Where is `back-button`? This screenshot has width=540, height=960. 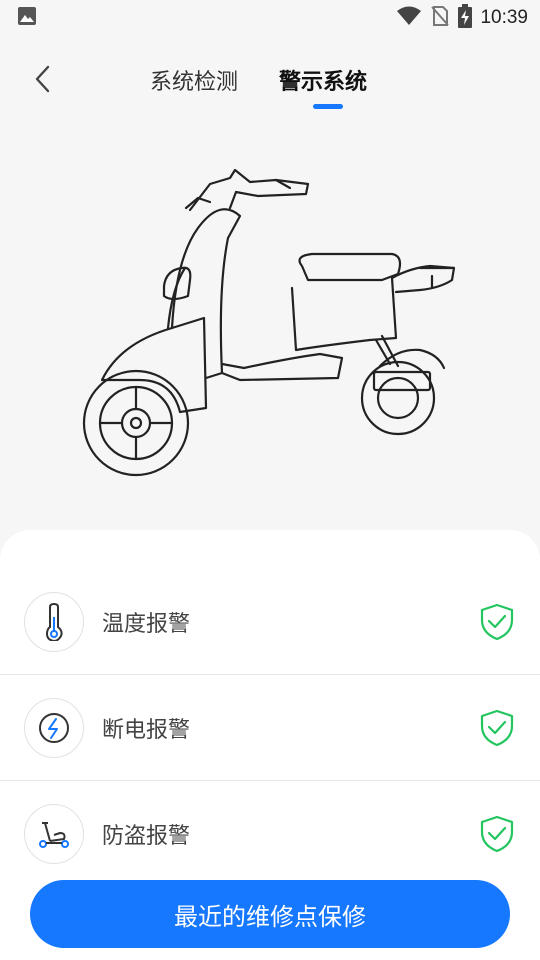
back-button is located at coordinates (43, 79).